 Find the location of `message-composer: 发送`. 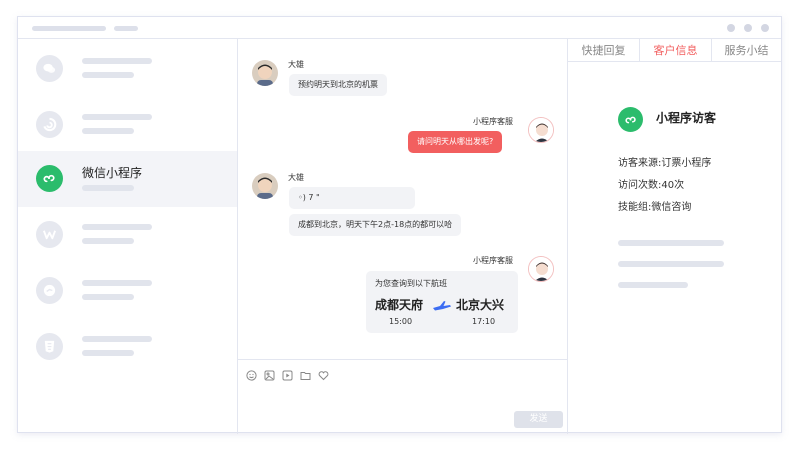

message-composer: 发送 is located at coordinates (402, 396).